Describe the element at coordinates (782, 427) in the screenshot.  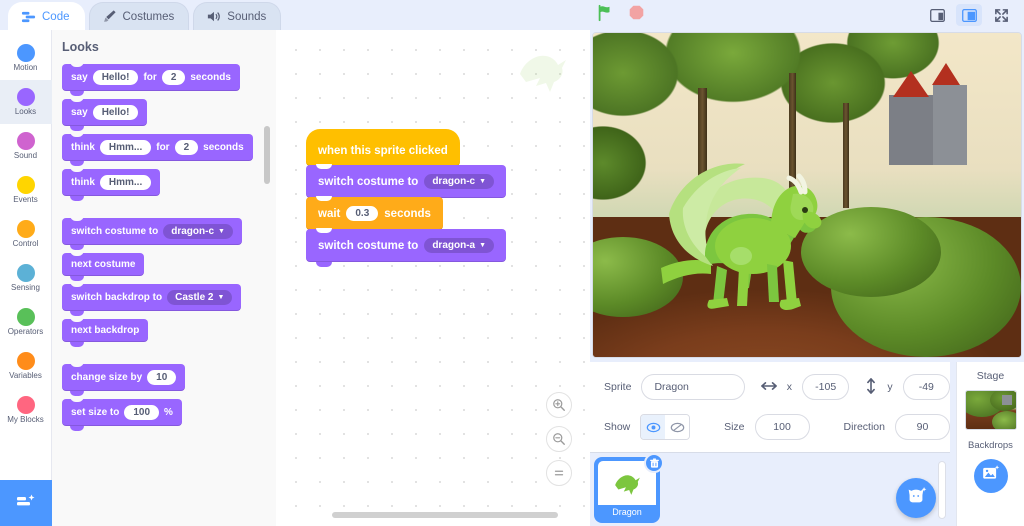
I see `size-input: 100` at that location.